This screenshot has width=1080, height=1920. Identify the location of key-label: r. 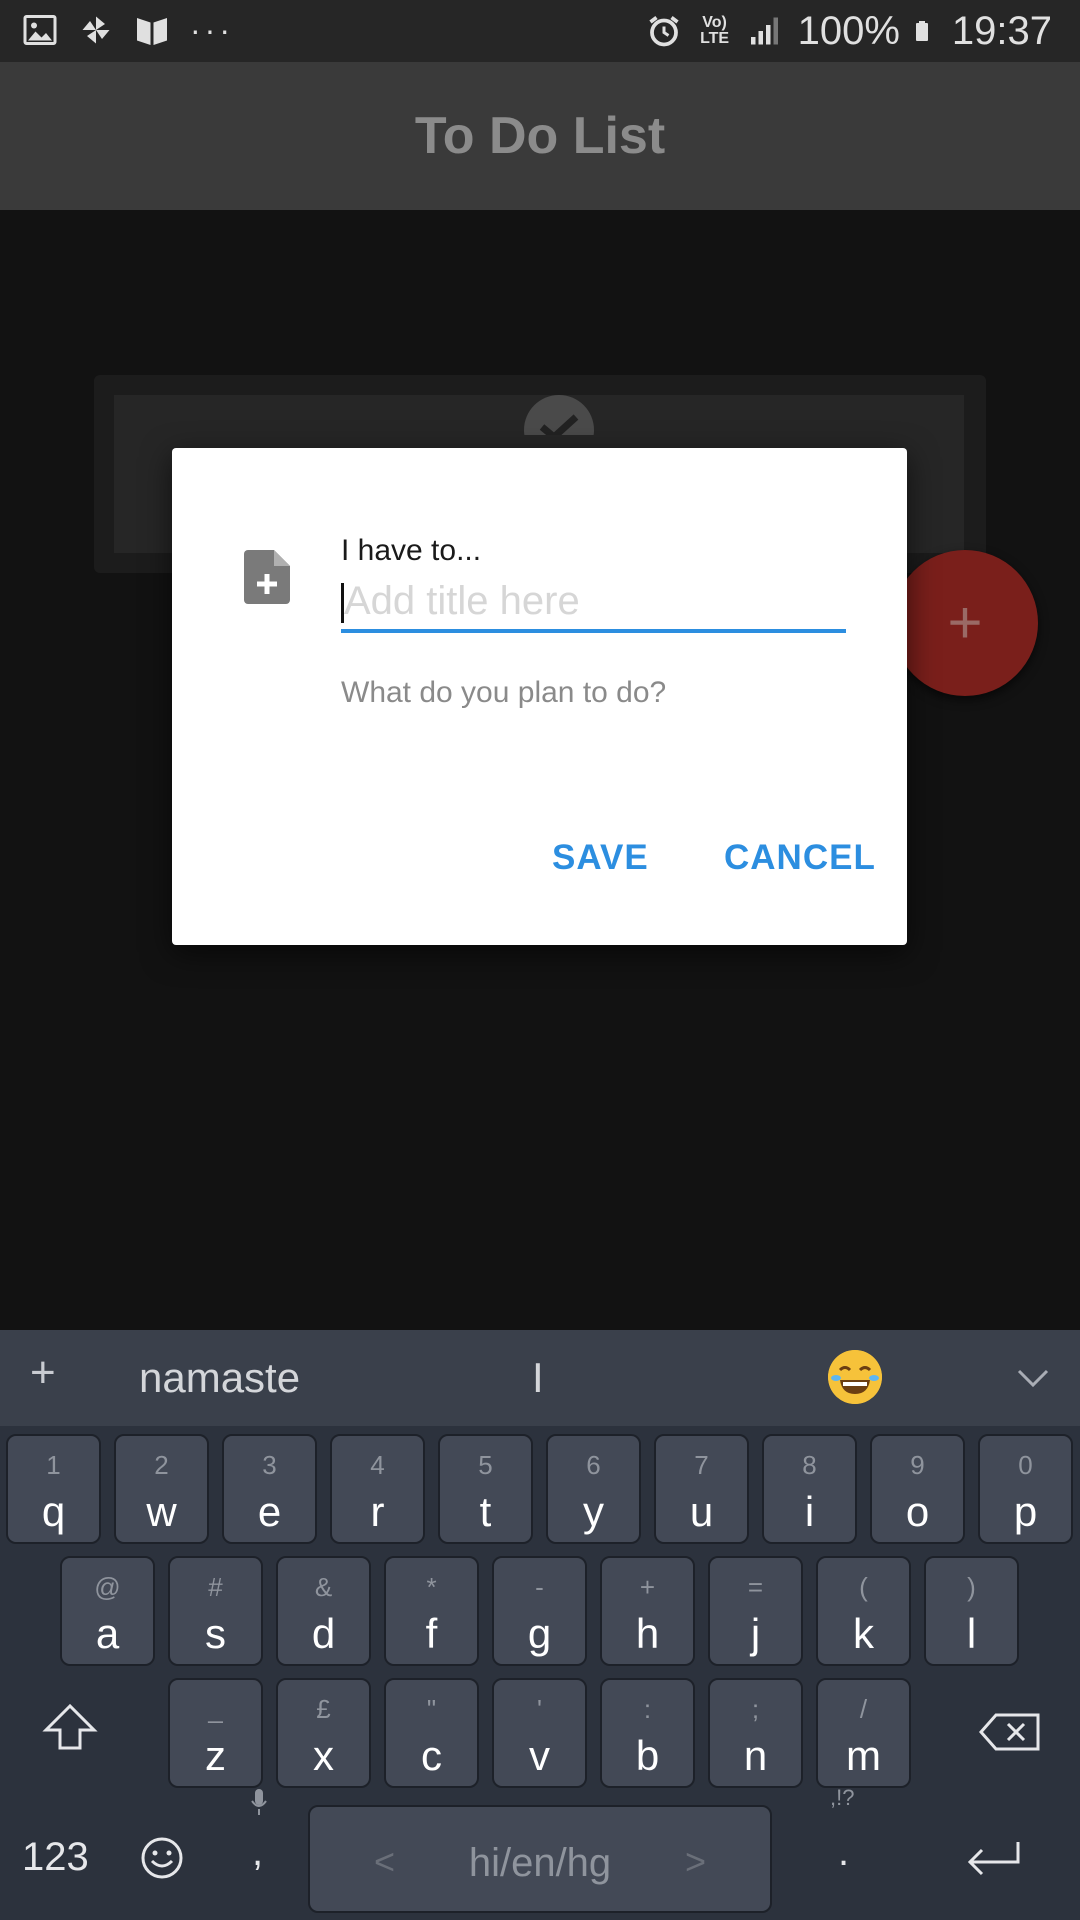
(377, 1511).